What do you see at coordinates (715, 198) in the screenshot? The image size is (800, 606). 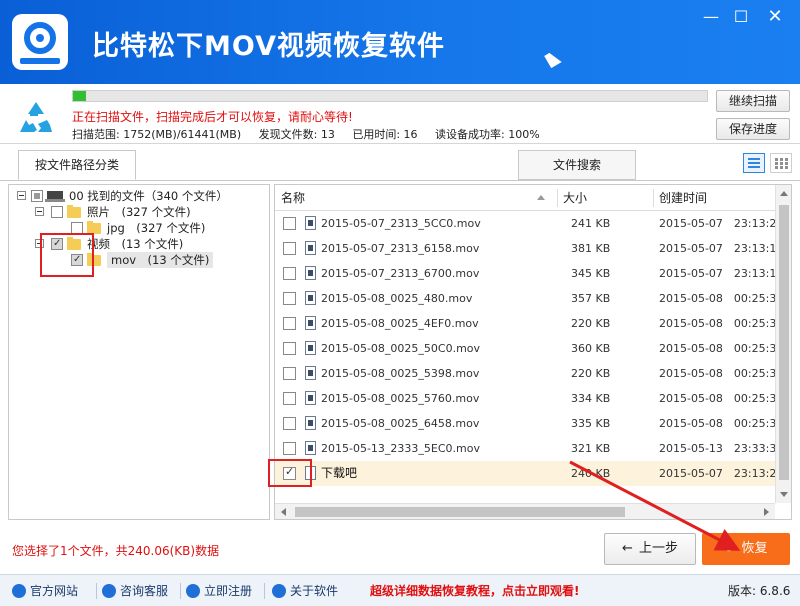 I see `column-created: 创建时间` at bounding box center [715, 198].